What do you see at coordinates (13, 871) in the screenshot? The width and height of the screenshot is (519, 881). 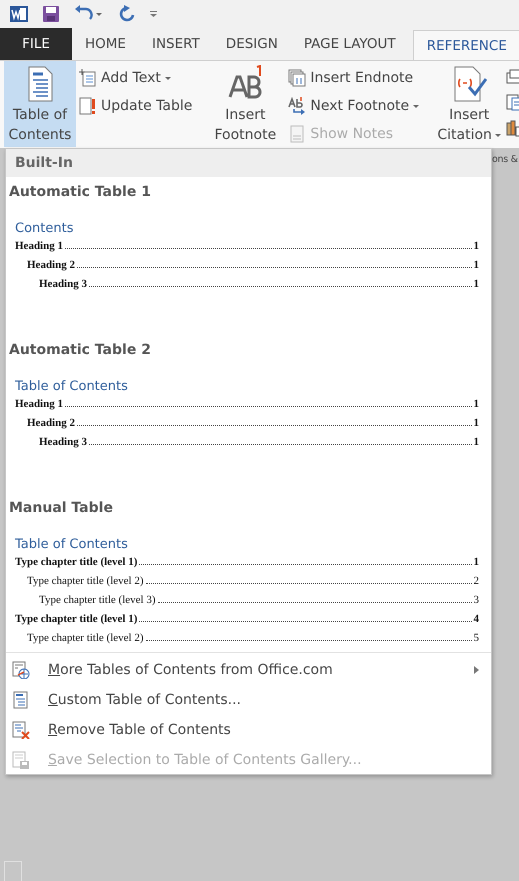 I see `page-thumbnail` at bounding box center [13, 871].